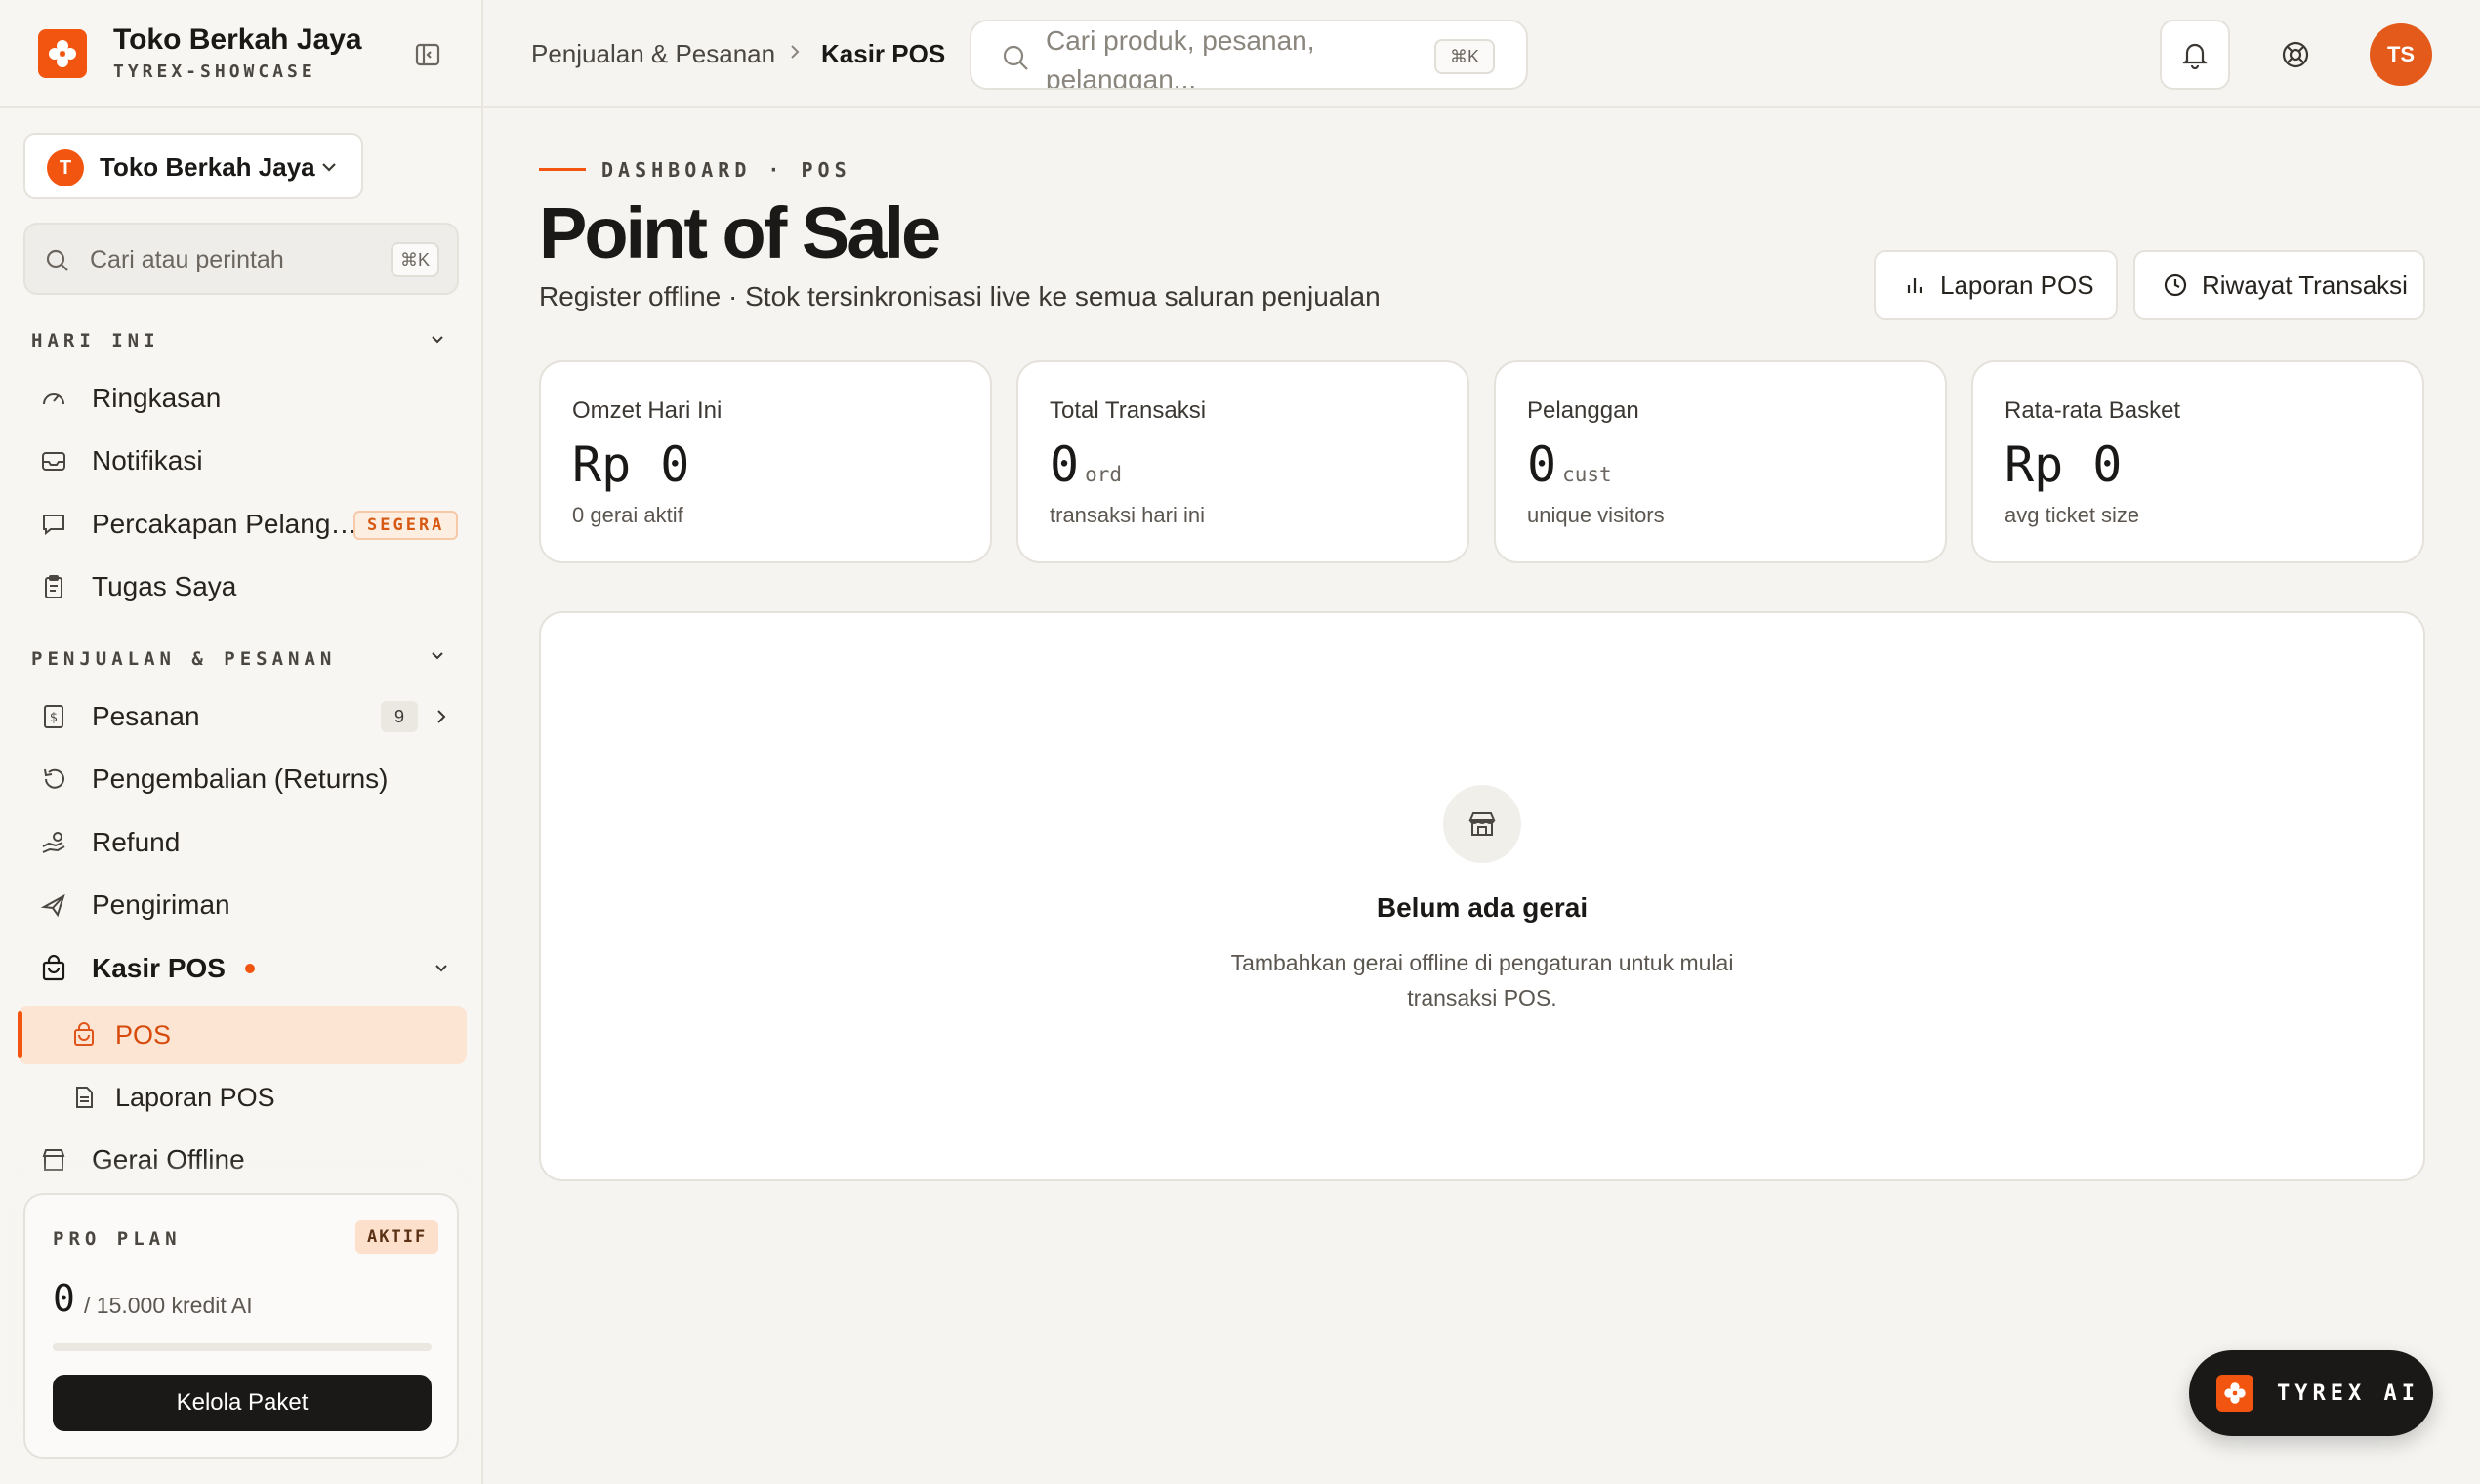 The height and width of the screenshot is (1484, 2480). What do you see at coordinates (627, 515) in the screenshot?
I see `stat-note: 0 gerai aktif` at bounding box center [627, 515].